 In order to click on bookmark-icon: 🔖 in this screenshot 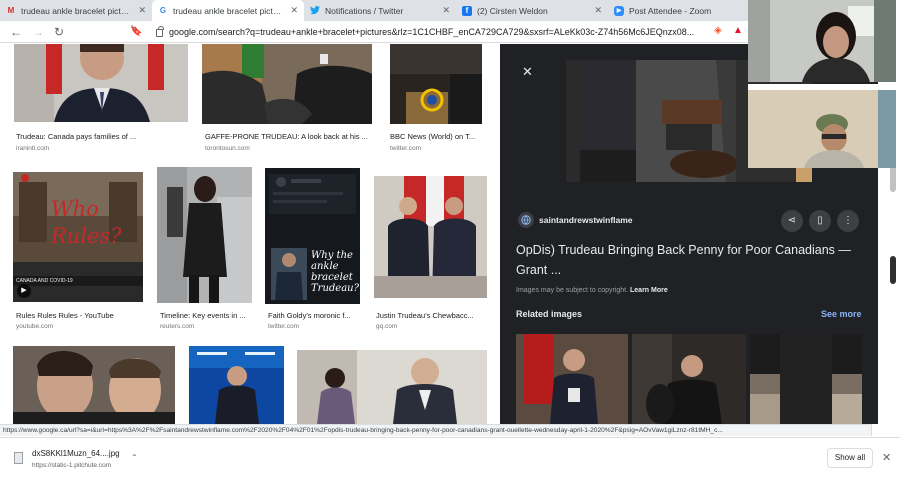, I will do `click(136, 32)`.